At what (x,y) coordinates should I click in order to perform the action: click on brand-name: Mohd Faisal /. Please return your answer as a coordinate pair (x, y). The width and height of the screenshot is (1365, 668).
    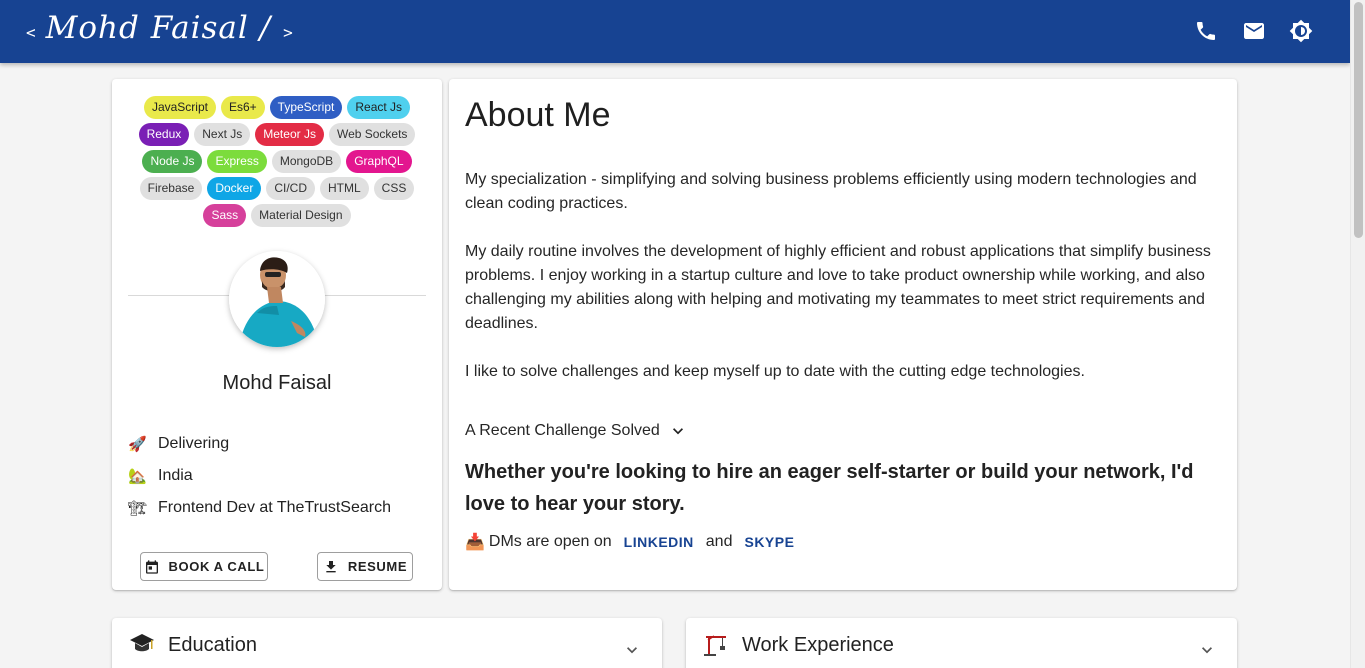
    Looking at the image, I should click on (158, 28).